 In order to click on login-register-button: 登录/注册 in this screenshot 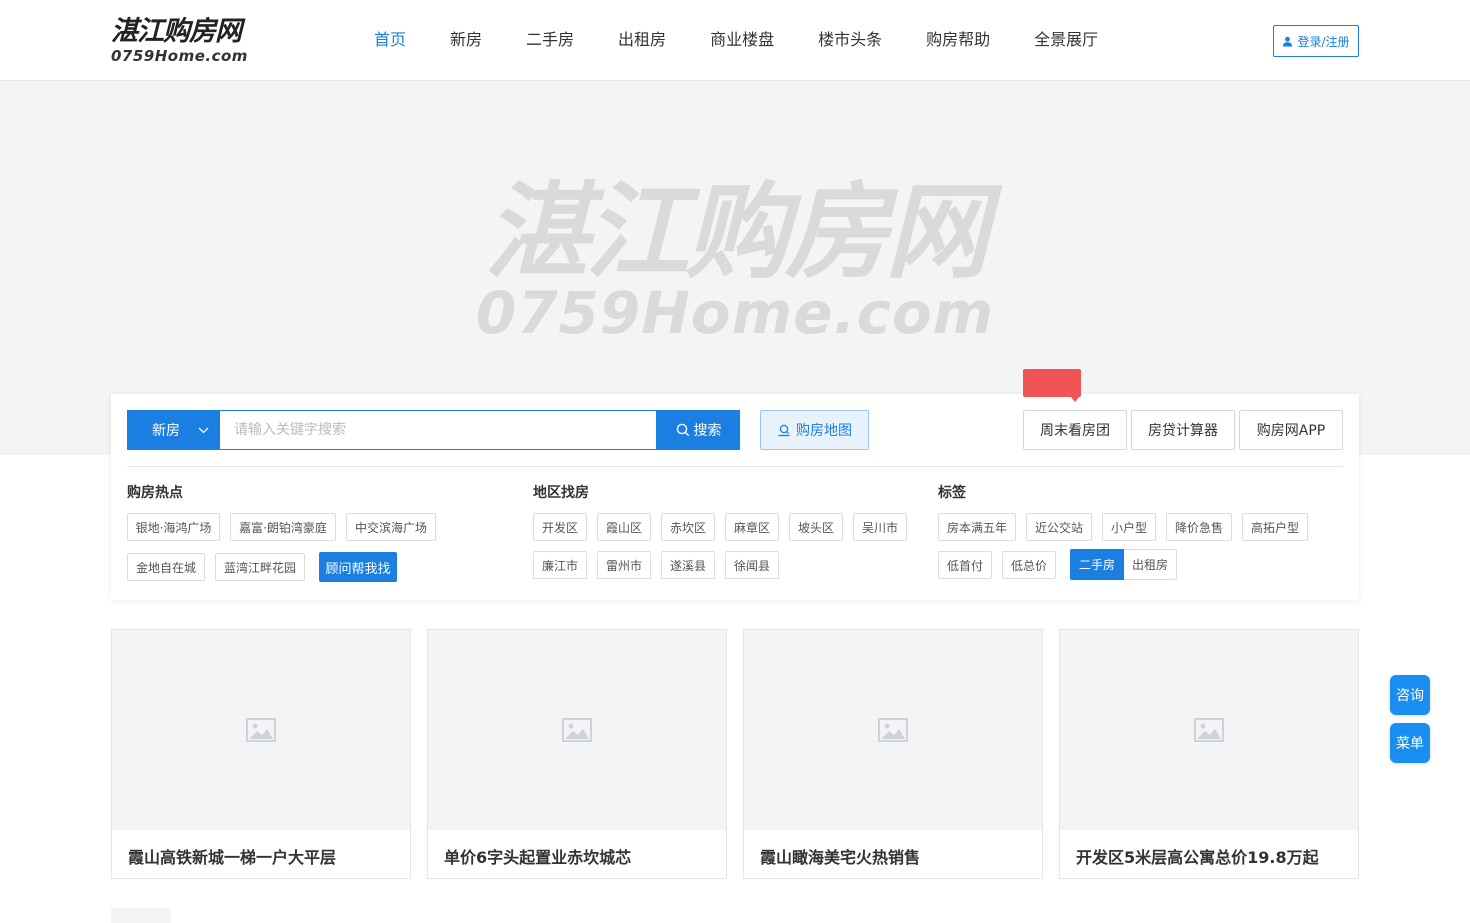, I will do `click(1316, 41)`.